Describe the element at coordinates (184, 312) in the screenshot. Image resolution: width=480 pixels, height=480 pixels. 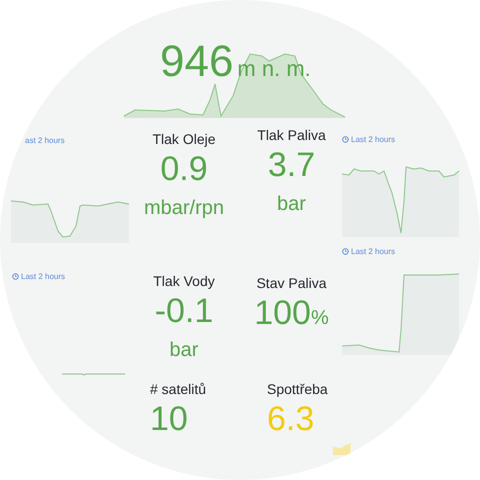
I see `stat-value: -0.1` at that location.